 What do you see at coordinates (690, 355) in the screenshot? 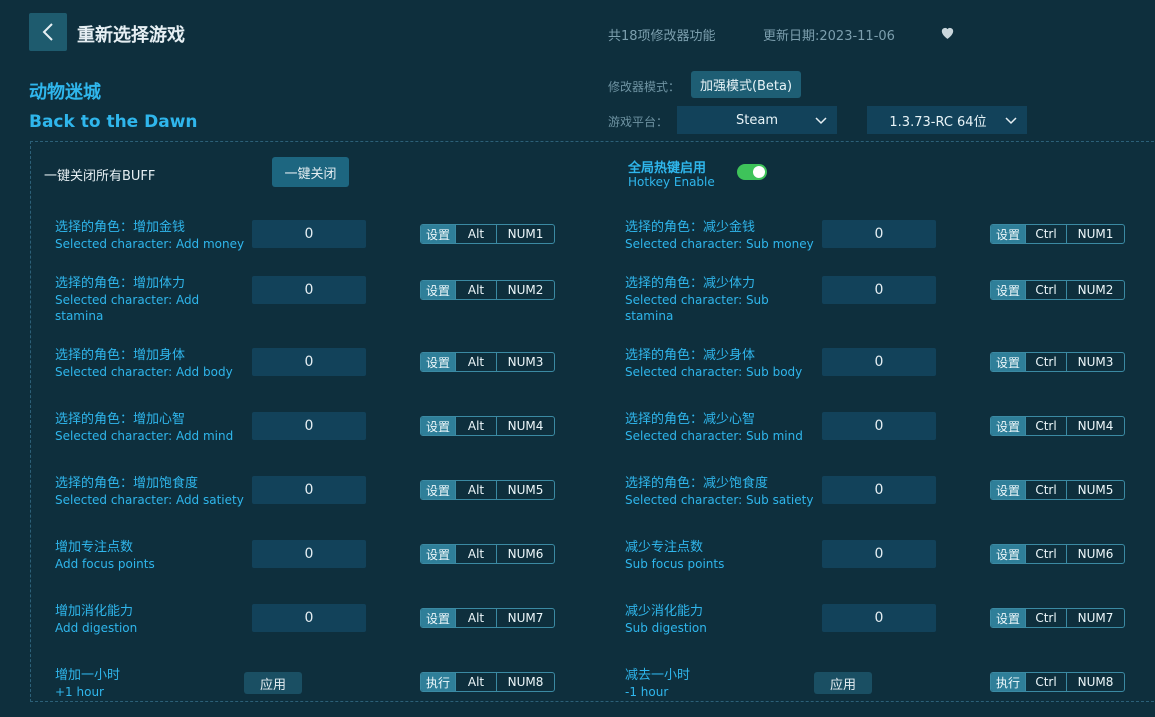
I see `option-label-cn: 选择的角色：减少身体` at bounding box center [690, 355].